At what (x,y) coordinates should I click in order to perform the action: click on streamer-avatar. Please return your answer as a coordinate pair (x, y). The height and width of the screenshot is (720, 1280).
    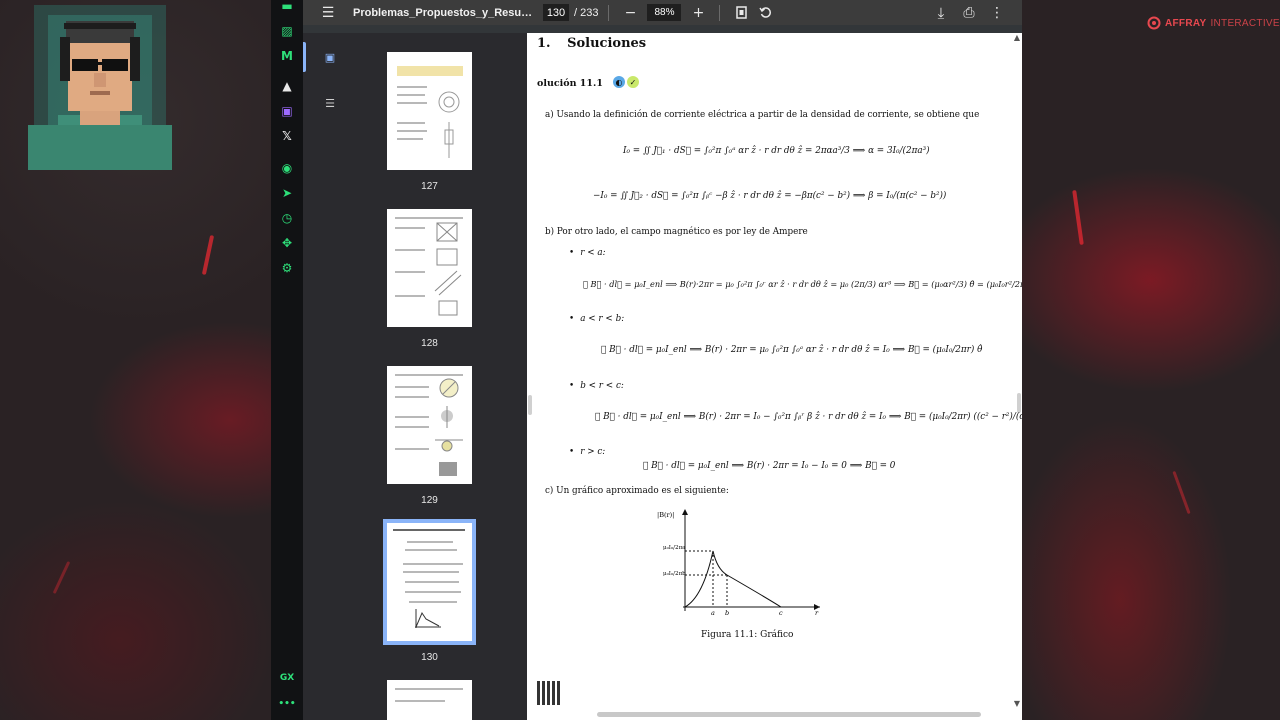
    Looking at the image, I should click on (100, 87).